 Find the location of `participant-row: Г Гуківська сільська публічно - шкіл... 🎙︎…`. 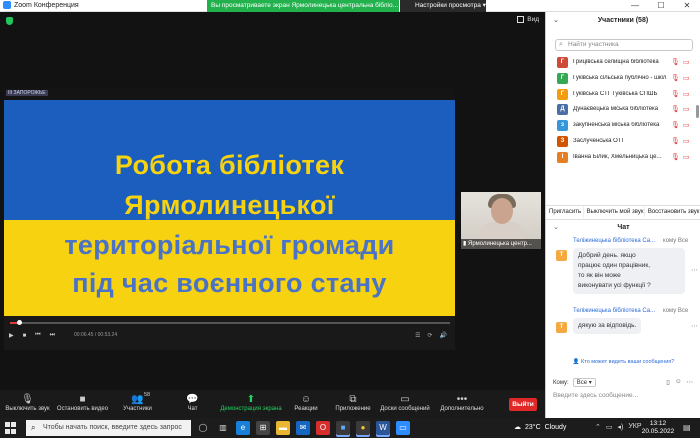

participant-row: Г Гуківська сільська публічно - шкіл... 🎙︎… is located at coordinates (623, 79).